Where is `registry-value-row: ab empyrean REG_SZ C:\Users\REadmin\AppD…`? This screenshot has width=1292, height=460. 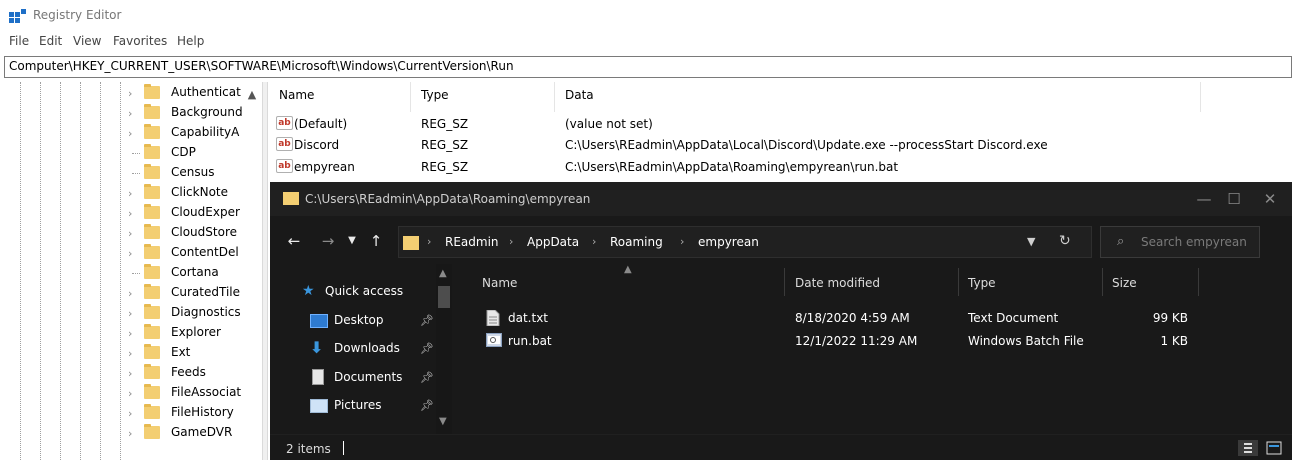 registry-value-row: ab empyrean REG_SZ C:\Users\REadmin\AppD… is located at coordinates (780, 167).